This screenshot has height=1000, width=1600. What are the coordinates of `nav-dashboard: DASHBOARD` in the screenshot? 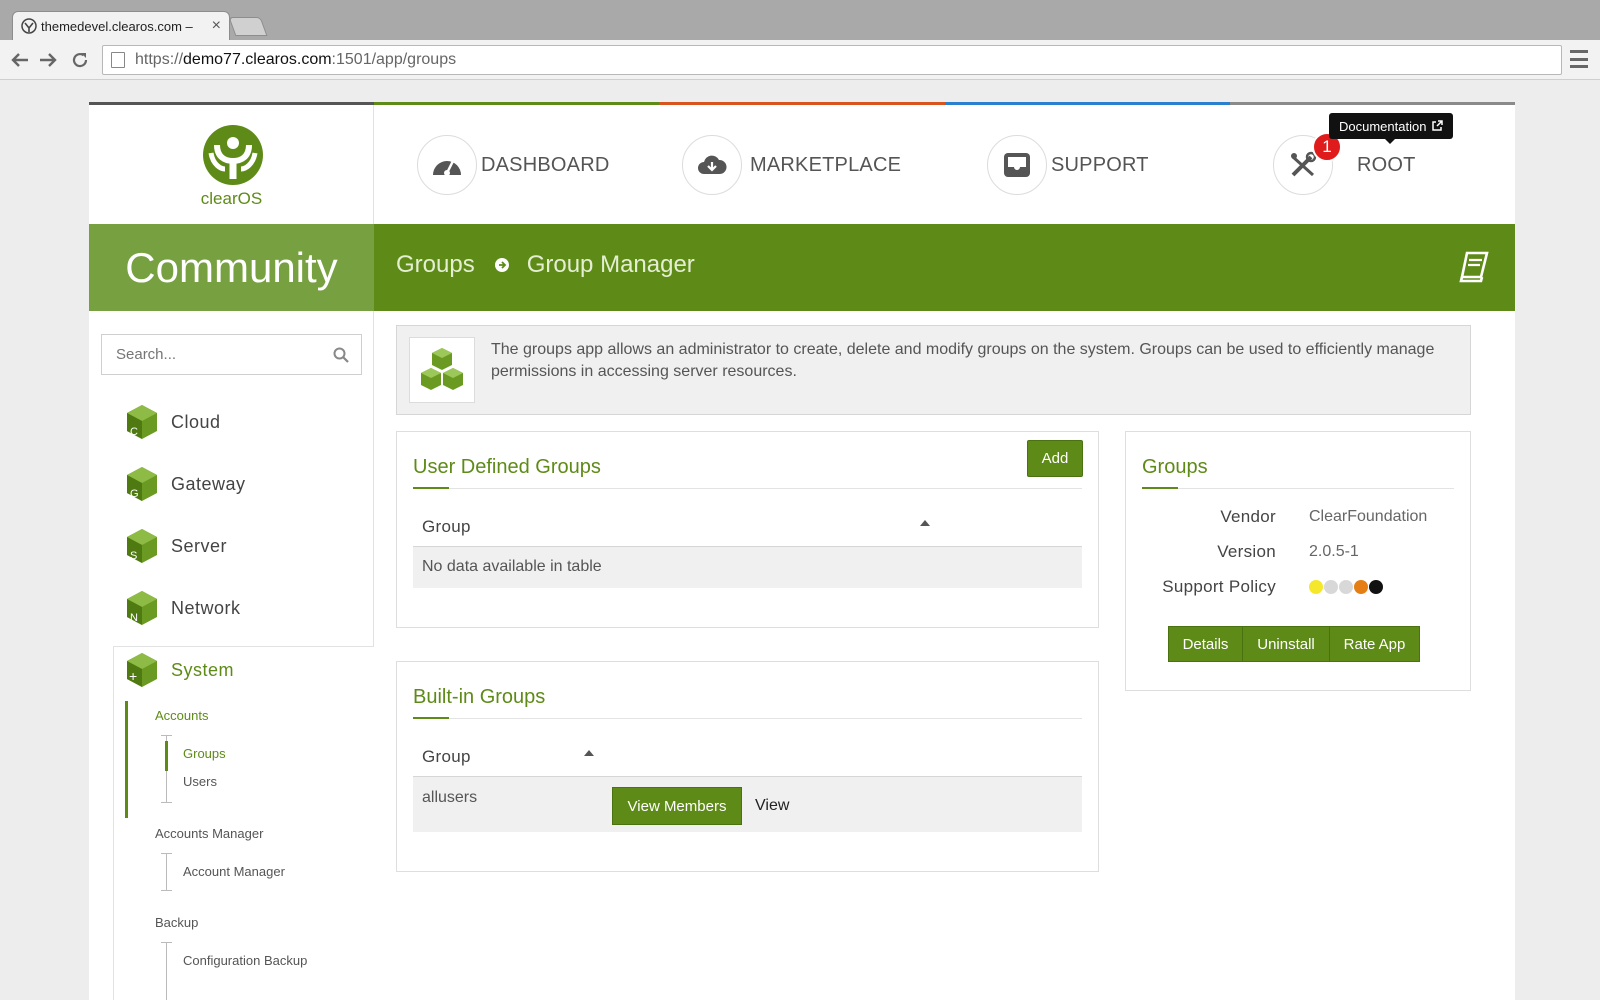 It's located at (513, 165).